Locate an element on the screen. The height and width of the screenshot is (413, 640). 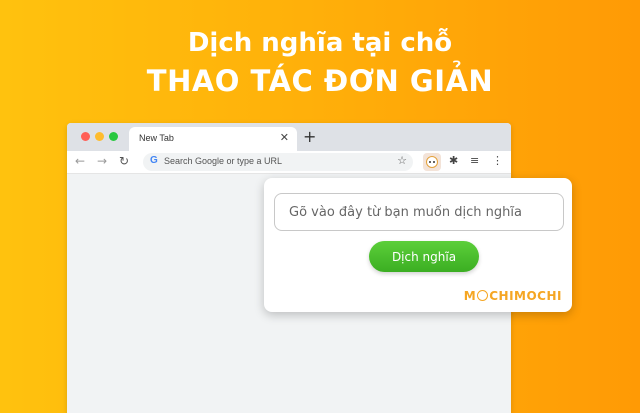
mascot-logo-icon is located at coordinates (483, 295).